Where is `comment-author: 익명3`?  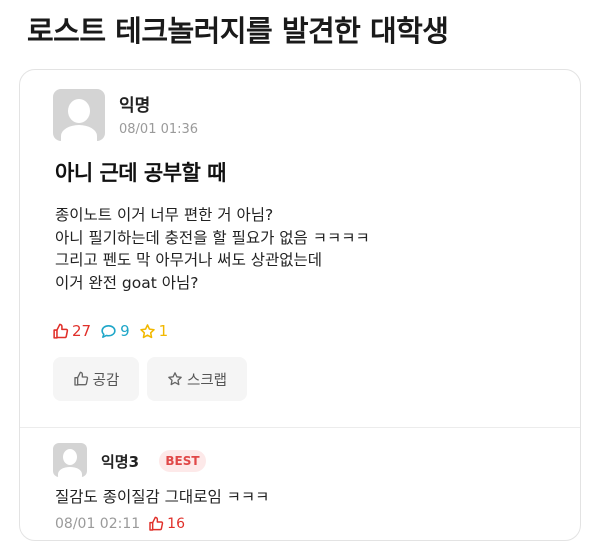
comment-author: 익명3 is located at coordinates (120, 462).